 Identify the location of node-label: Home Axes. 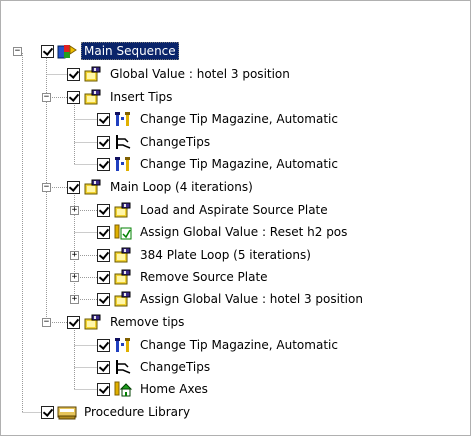
(174, 389).